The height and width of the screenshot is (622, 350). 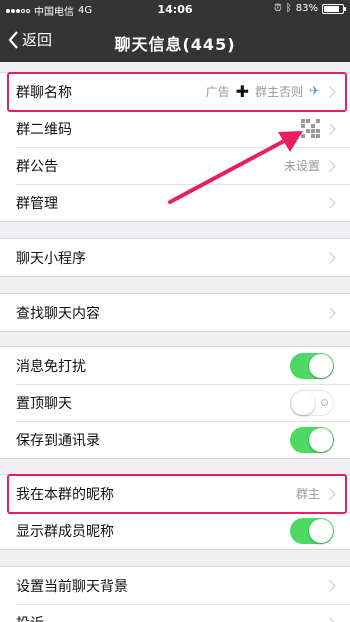 I want to click on page-title: 聊天信息(445), so click(x=175, y=44).